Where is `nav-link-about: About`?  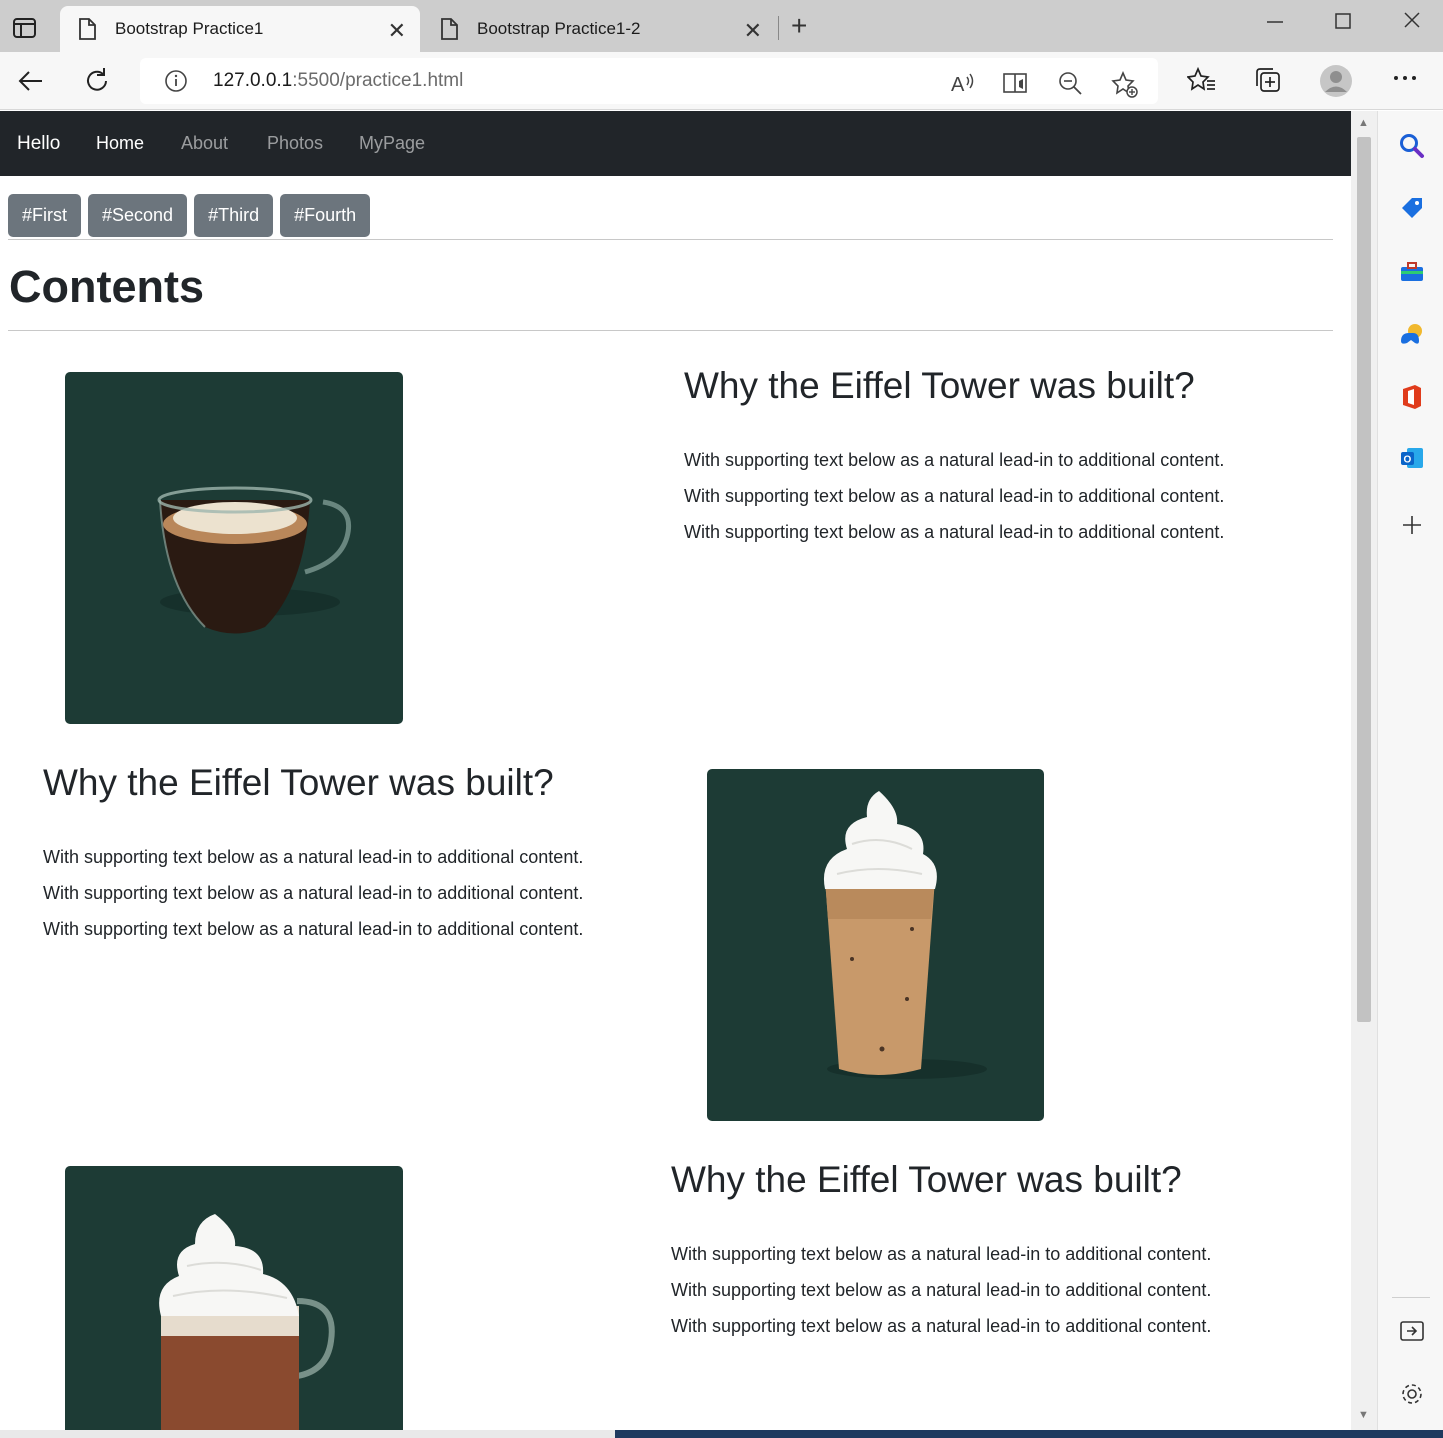 nav-link-about: About is located at coordinates (204, 143).